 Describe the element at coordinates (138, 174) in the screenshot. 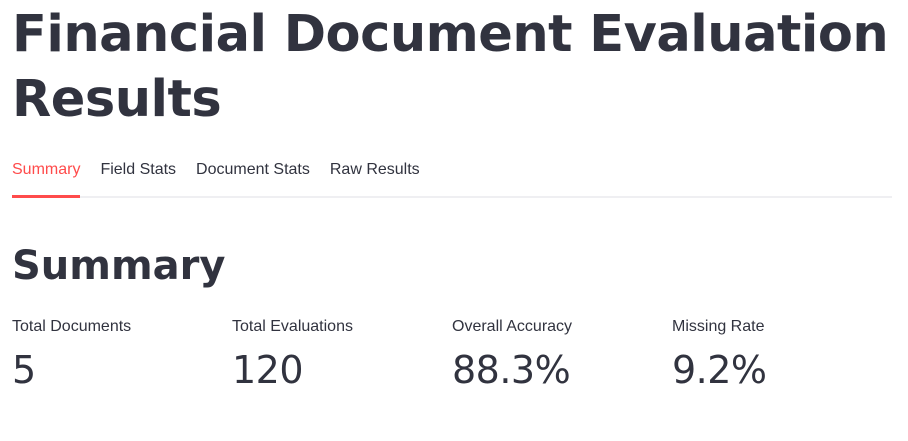

I see `tab-field-stats: Field Stats` at that location.